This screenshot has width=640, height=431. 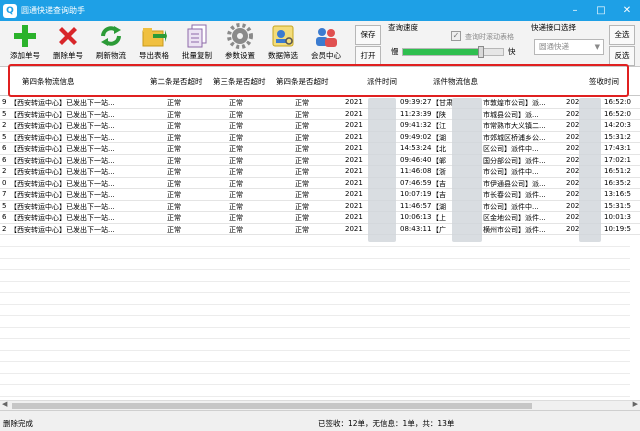 I want to click on minimize-button: –, so click(x=575, y=10).